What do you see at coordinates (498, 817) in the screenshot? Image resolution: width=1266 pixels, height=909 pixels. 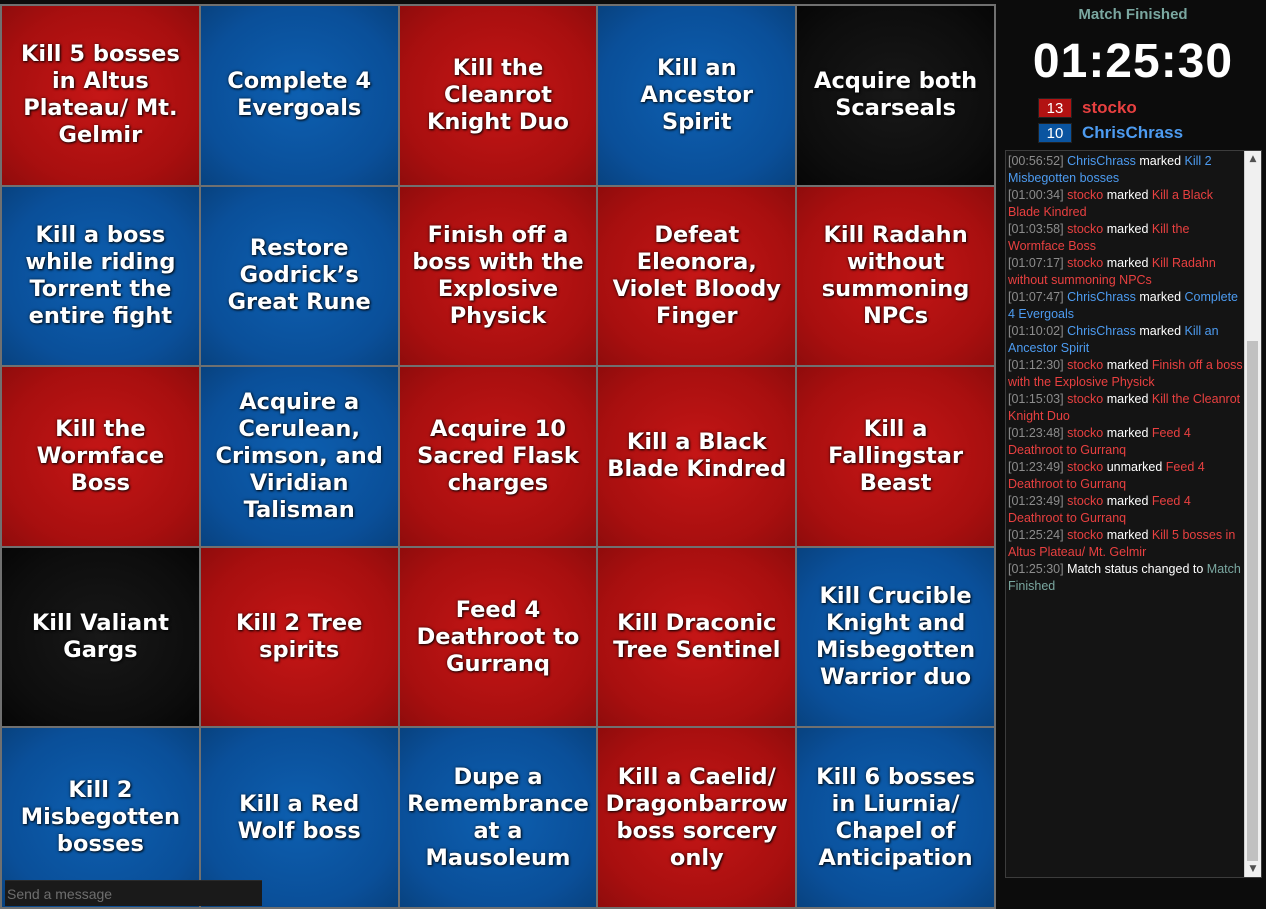 I see `bingo-cell: Dupe a Remembrance at a Mausoleum` at bounding box center [498, 817].